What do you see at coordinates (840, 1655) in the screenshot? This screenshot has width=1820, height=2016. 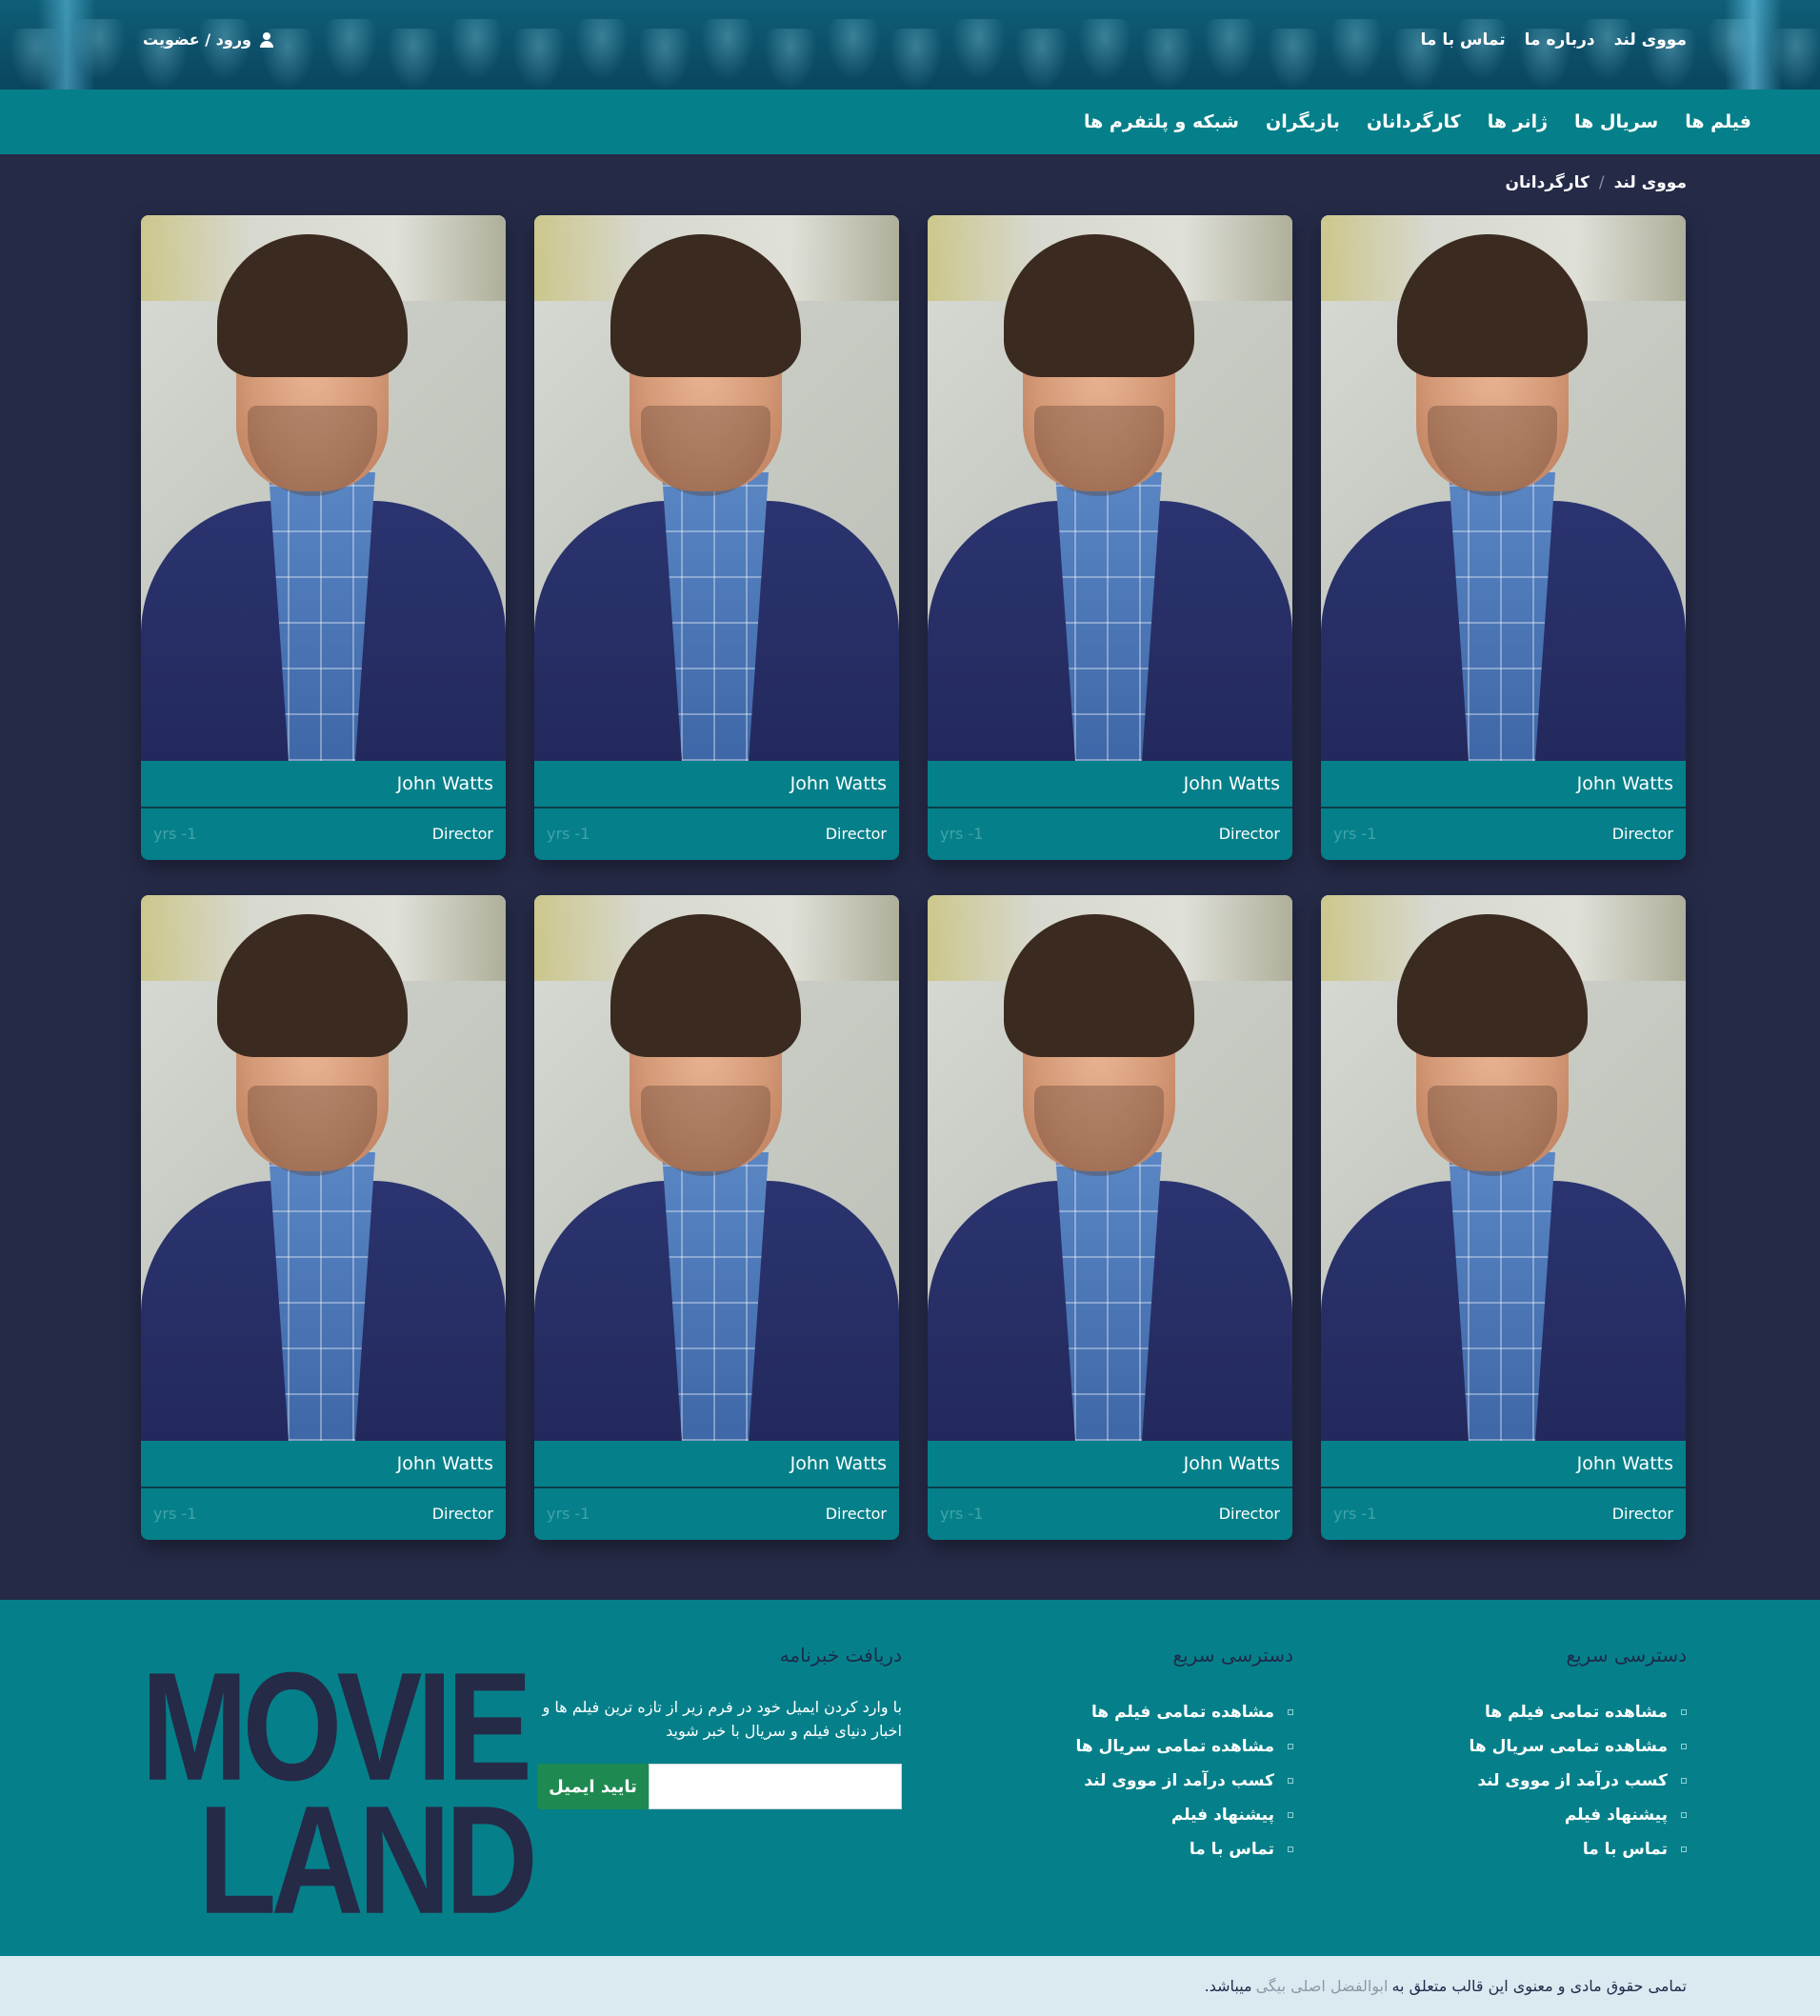 I see `newsletter-title: دریافت خبرنامه` at bounding box center [840, 1655].